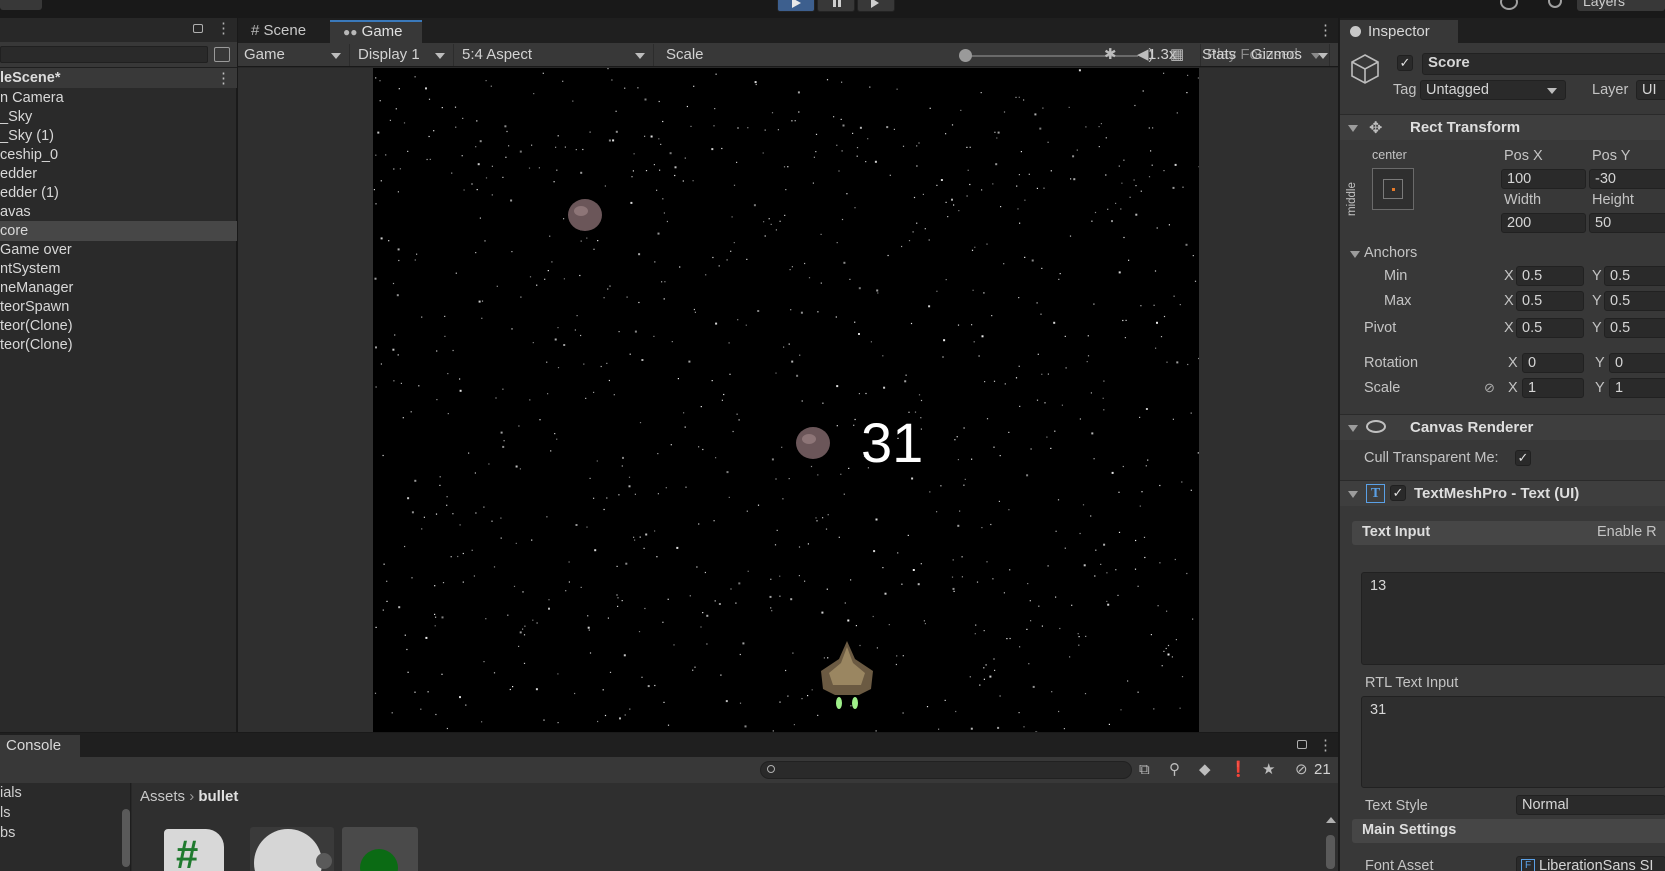 The width and height of the screenshot is (1665, 871). What do you see at coordinates (118, 78) in the screenshot?
I see `scene-row: leScene* ⋮` at bounding box center [118, 78].